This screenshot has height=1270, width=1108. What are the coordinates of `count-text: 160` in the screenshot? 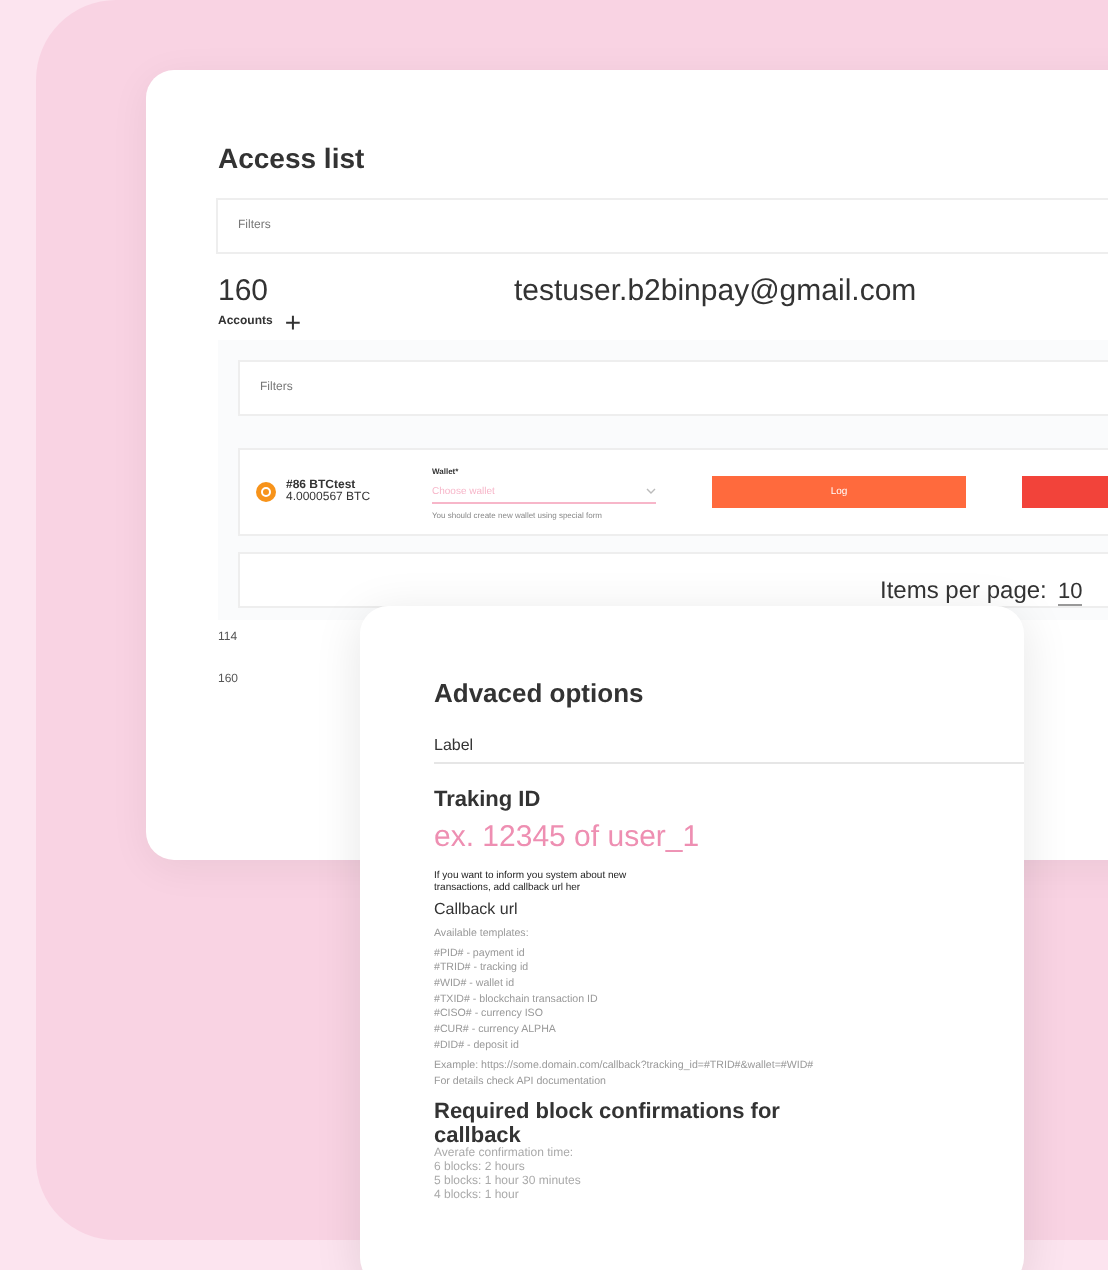 It's located at (244, 291).